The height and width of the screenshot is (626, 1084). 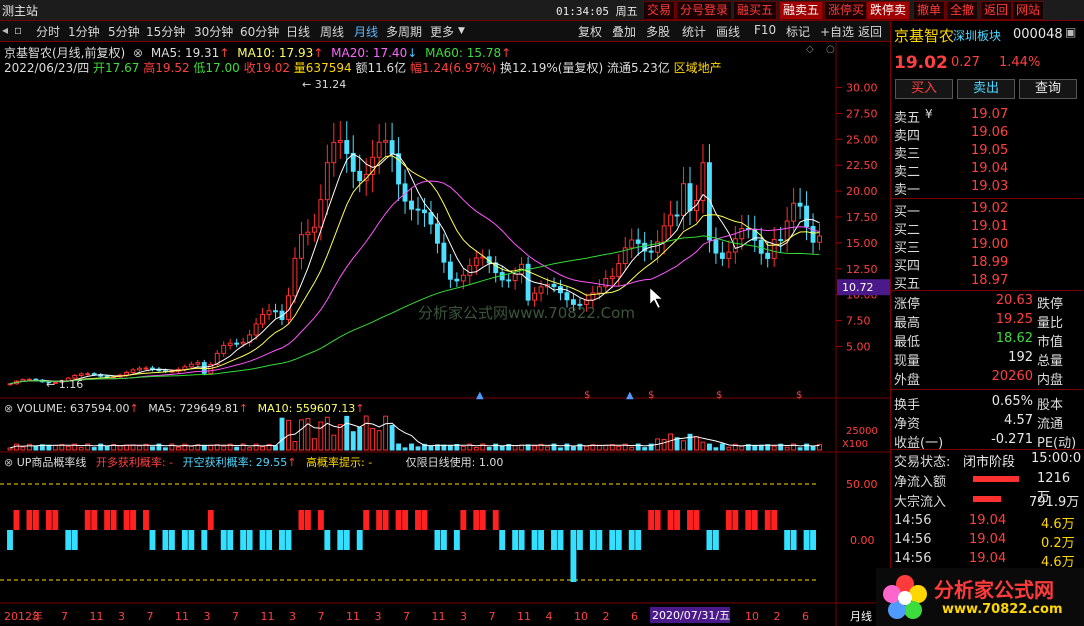 What do you see at coordinates (442, 31) in the screenshot?
I see `timeframe-tab-10: 更多` at bounding box center [442, 31].